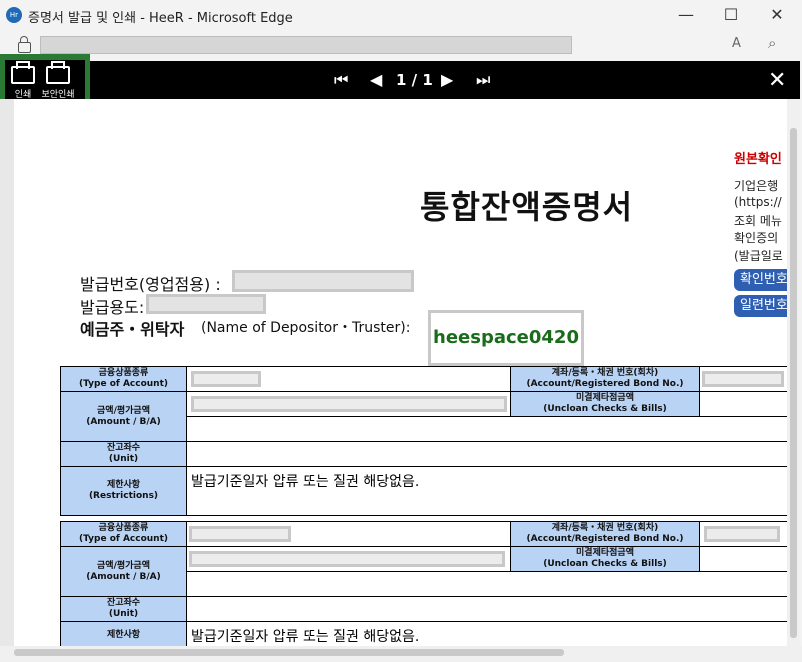 This screenshot has height=662, width=802. Describe the element at coordinates (764, 306) in the screenshot. I see `serial-number-button: 일련번호` at that location.